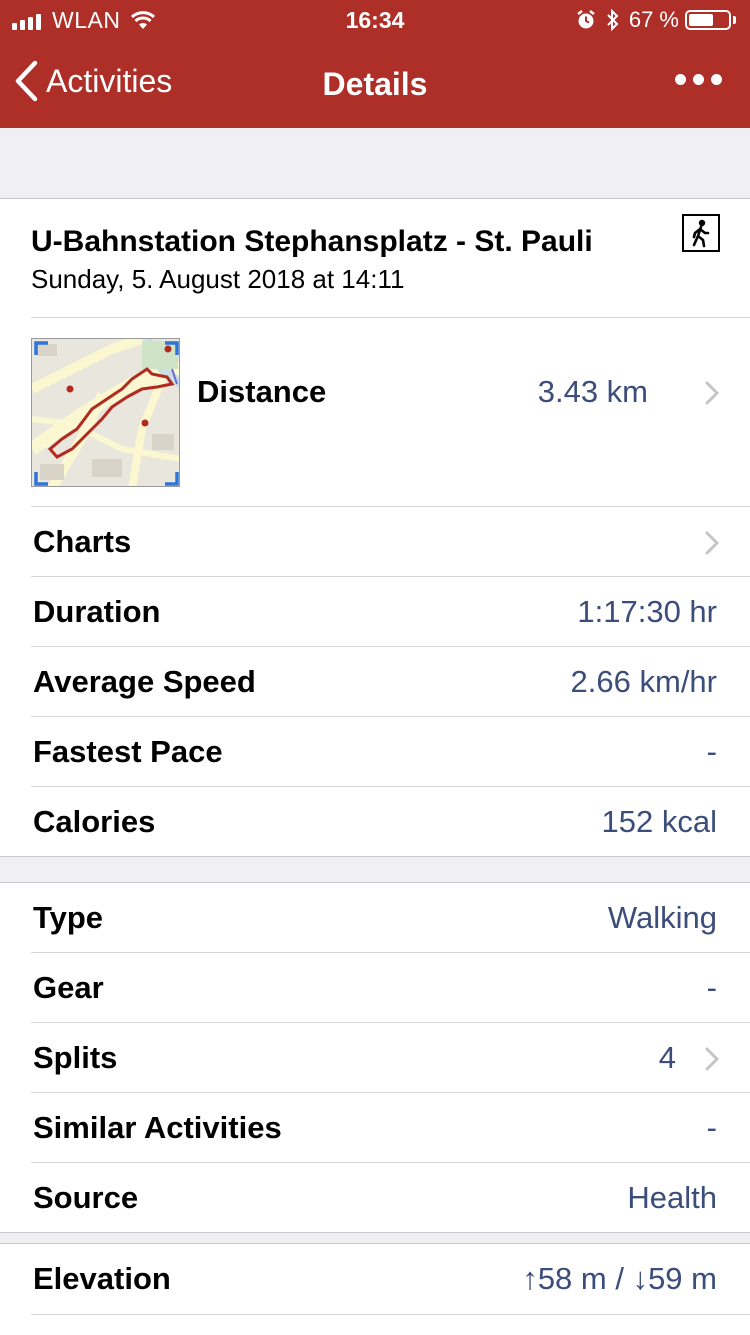  What do you see at coordinates (109, 80) in the screenshot?
I see `back-label: Activities` at bounding box center [109, 80].